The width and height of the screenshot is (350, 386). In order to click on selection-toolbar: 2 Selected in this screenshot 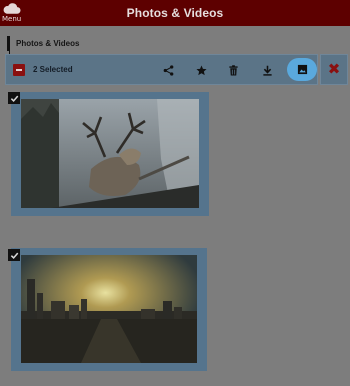, I will do `click(161, 69)`.